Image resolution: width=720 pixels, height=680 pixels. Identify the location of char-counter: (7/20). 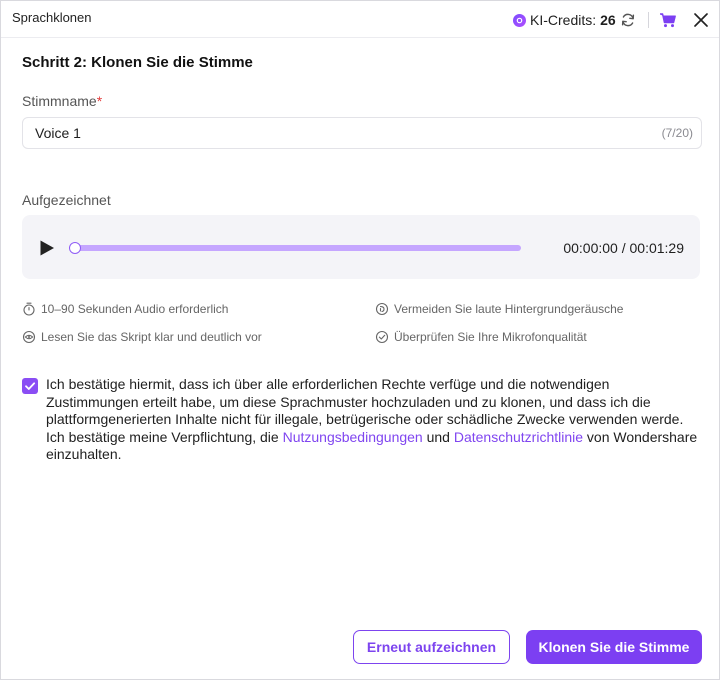
(677, 133).